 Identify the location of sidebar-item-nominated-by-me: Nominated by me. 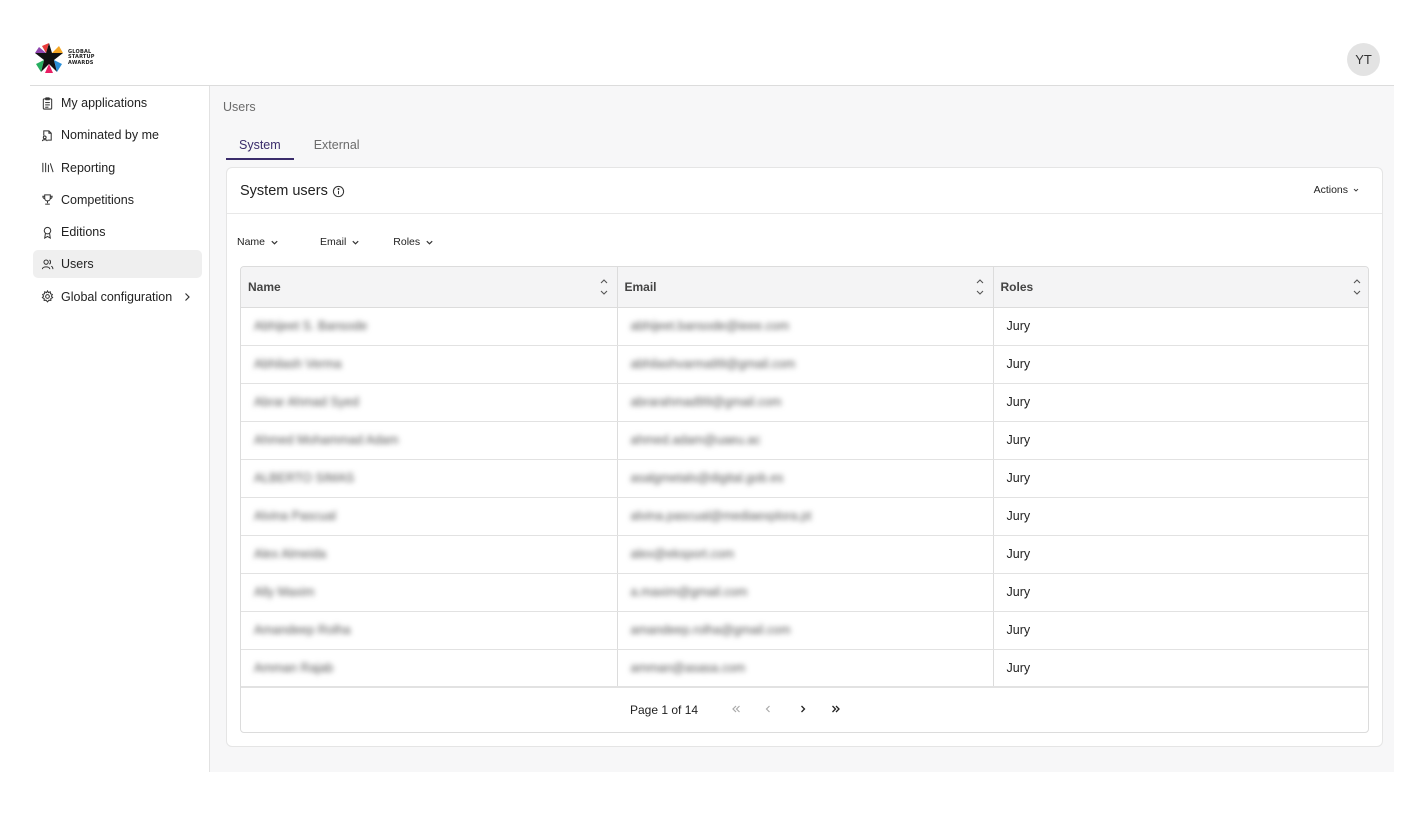
(117, 135).